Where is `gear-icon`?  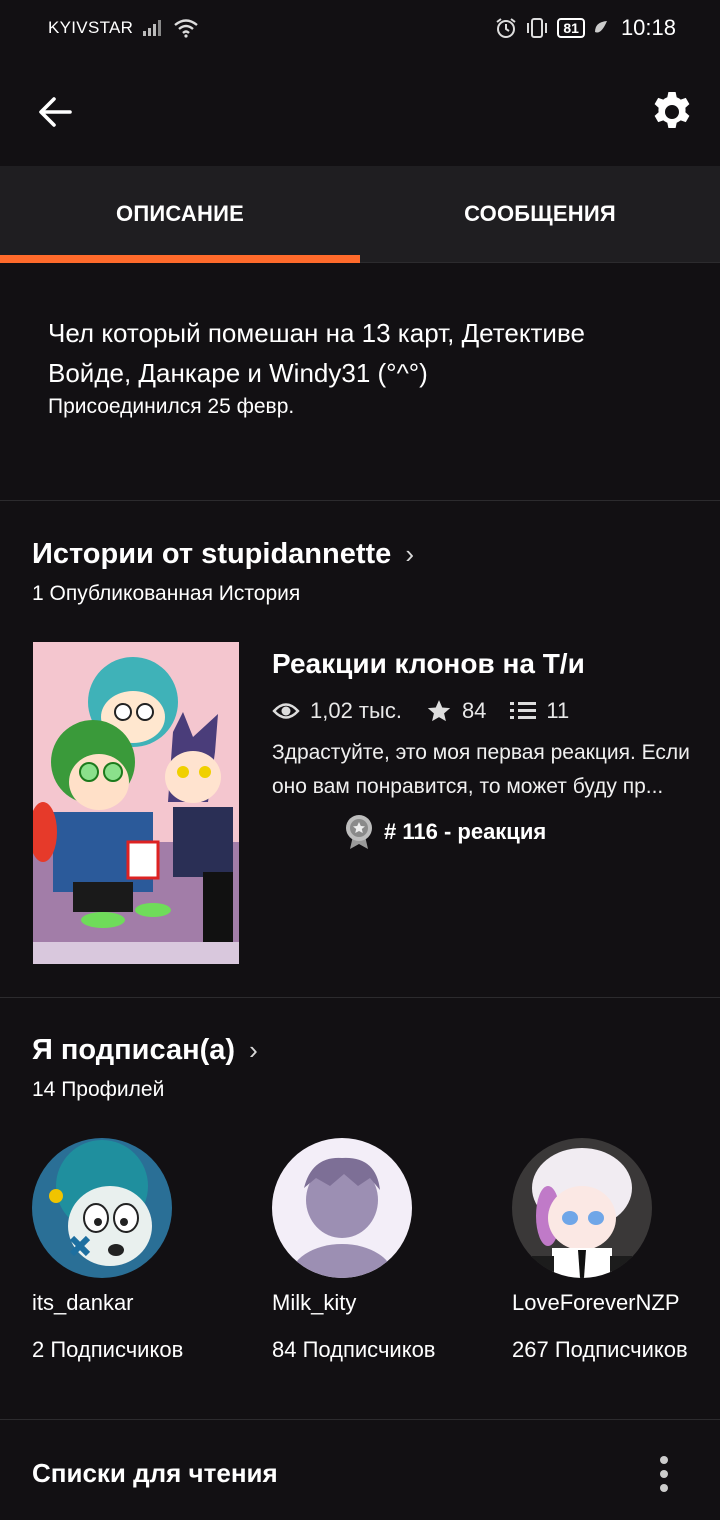 gear-icon is located at coordinates (672, 112).